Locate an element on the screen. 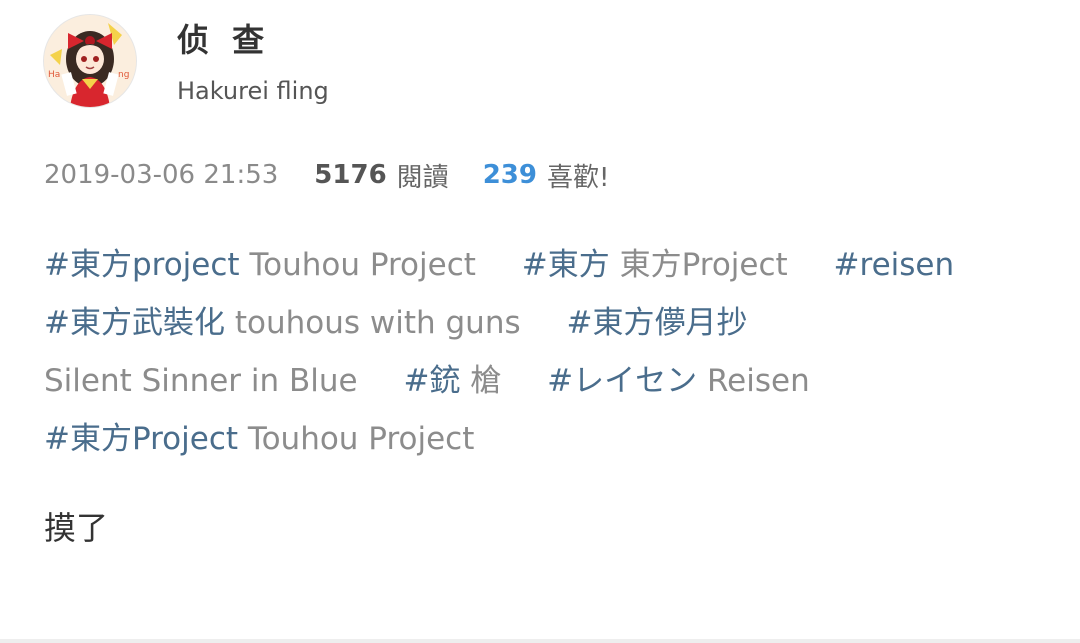 This screenshot has height=643, width=1080. tag-line: #東方Project Touhou Project is located at coordinates (544, 439).